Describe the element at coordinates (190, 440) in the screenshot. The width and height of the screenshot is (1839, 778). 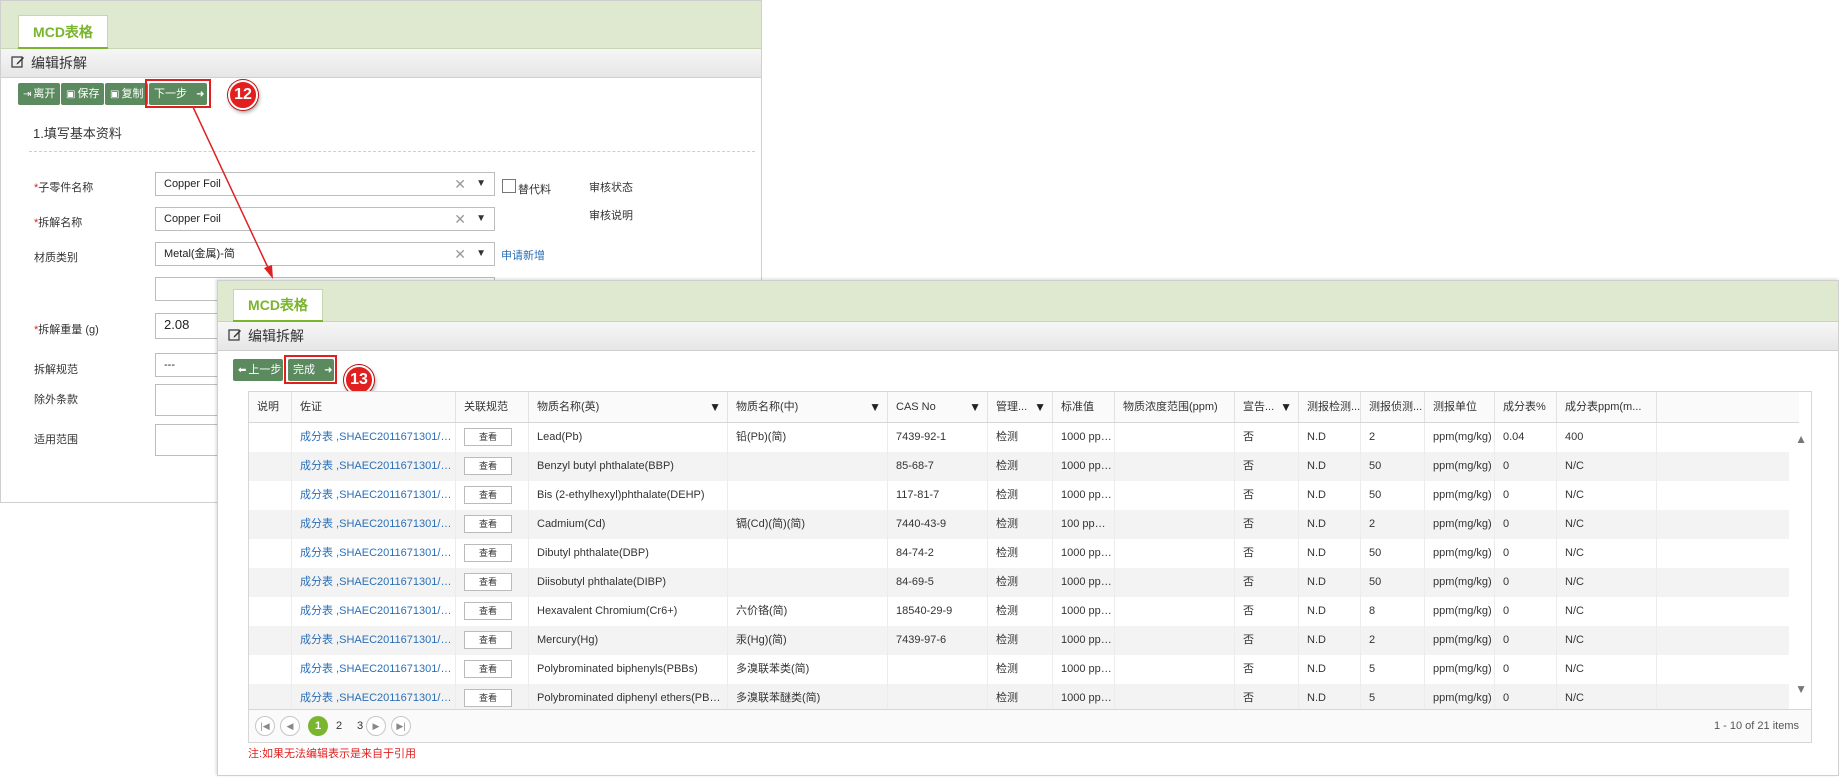
I see `scope-input` at that location.